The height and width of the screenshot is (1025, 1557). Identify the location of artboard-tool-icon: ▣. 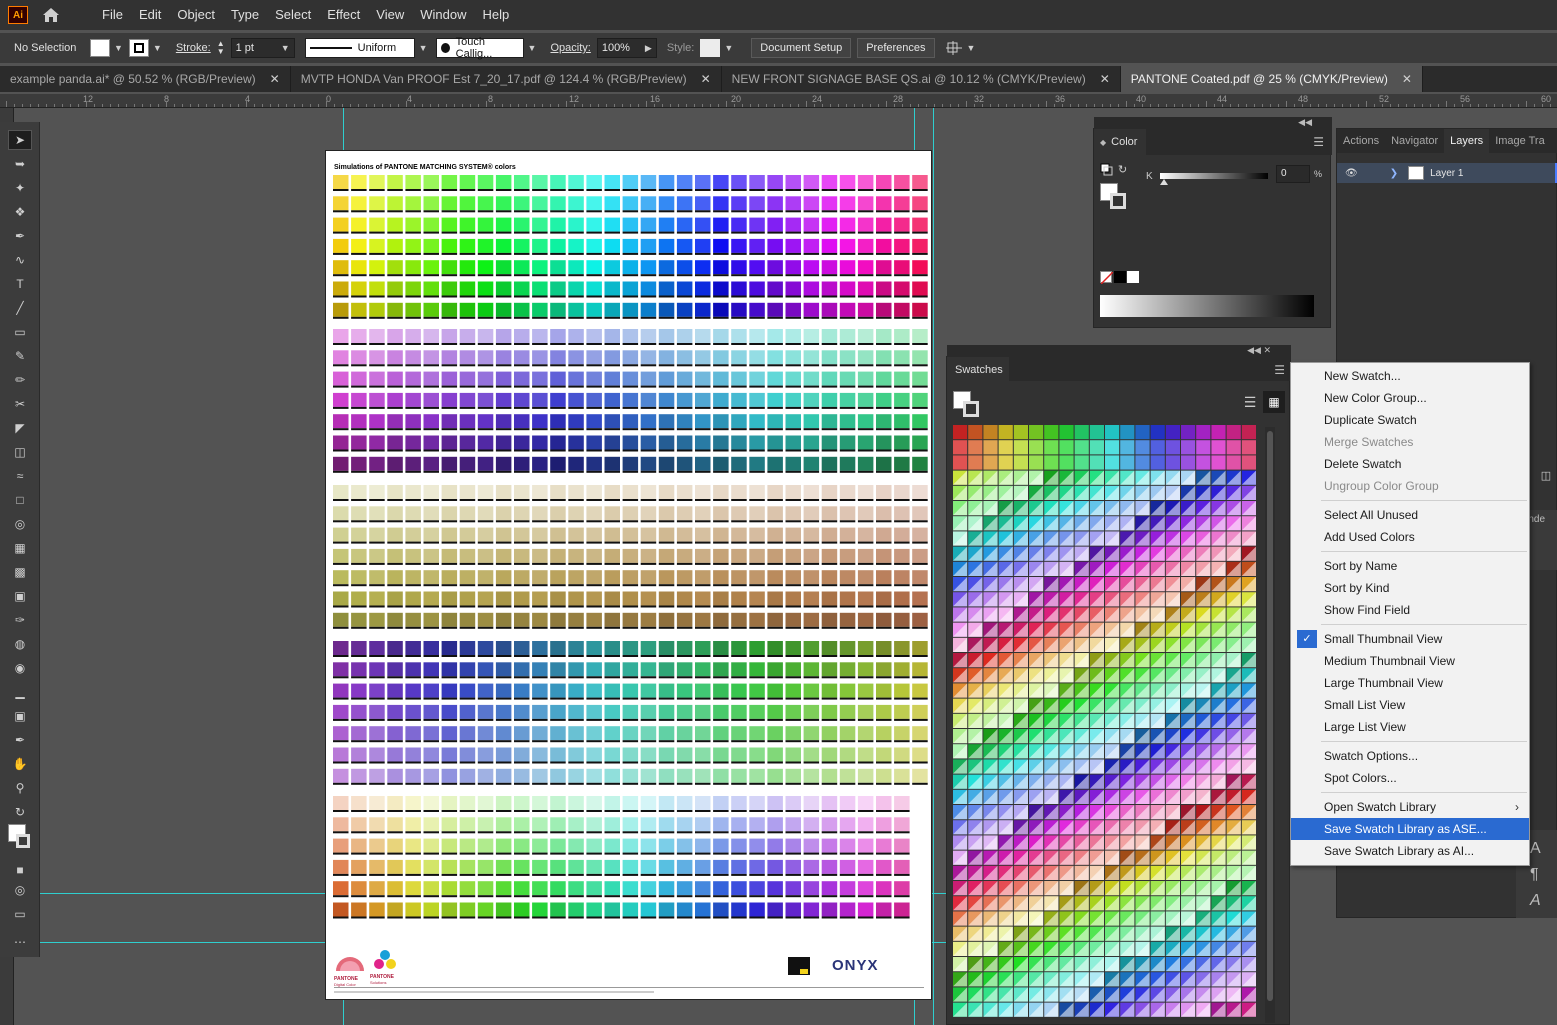
(20, 716).